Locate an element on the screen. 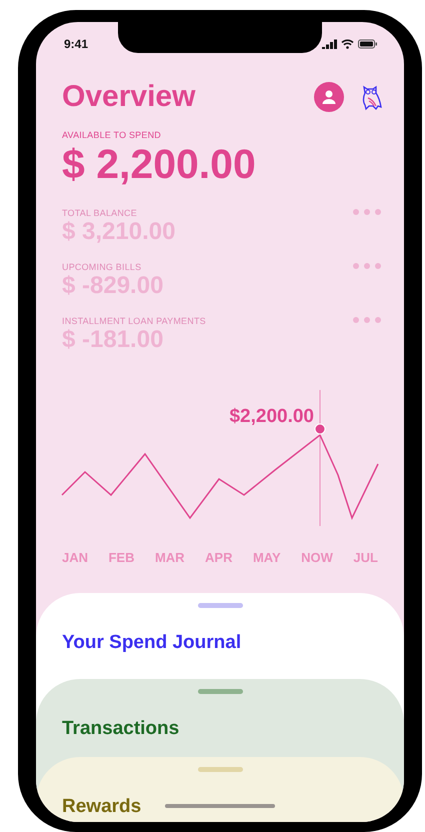 The width and height of the screenshot is (425, 832). available-label: AVAILABLE TO SPEND is located at coordinates (112, 135).